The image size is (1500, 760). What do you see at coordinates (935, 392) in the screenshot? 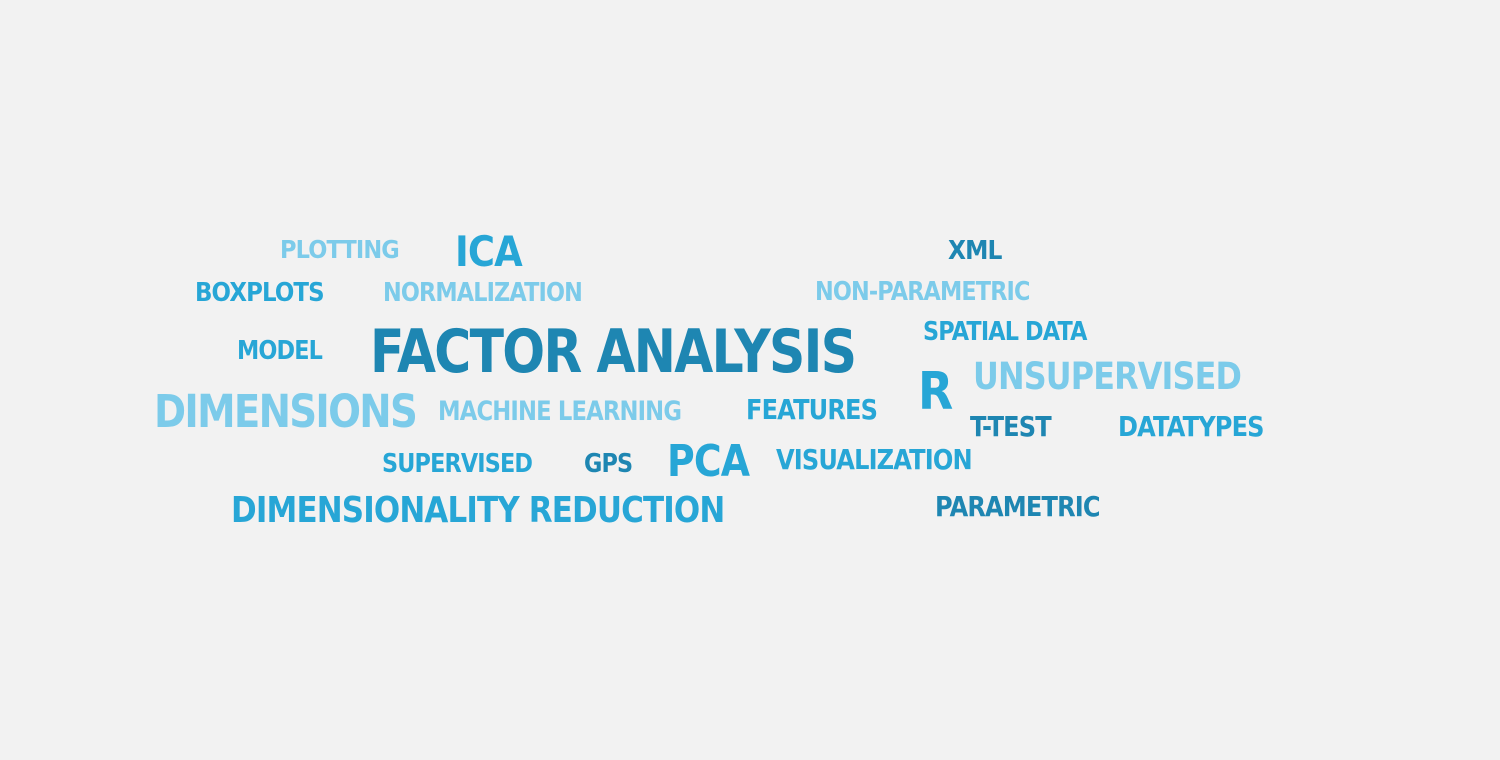
I see `word-r: R` at bounding box center [935, 392].